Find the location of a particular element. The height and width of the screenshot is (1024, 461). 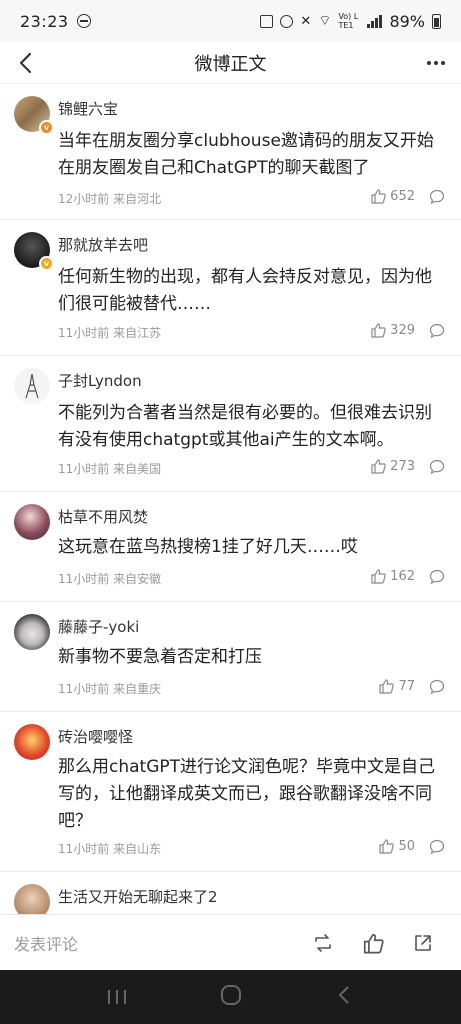

like-button: 273 is located at coordinates (392, 466).